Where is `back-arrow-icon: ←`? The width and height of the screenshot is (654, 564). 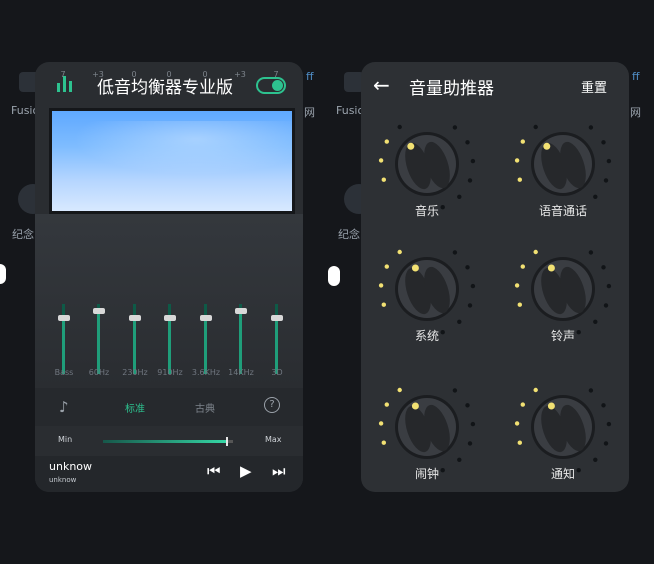 back-arrow-icon: ← is located at coordinates (381, 85).